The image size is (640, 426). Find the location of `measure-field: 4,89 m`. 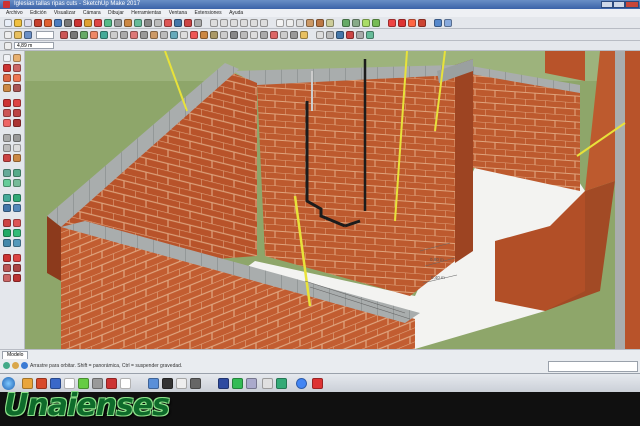

measure-field: 4,89 m is located at coordinates (34, 45).